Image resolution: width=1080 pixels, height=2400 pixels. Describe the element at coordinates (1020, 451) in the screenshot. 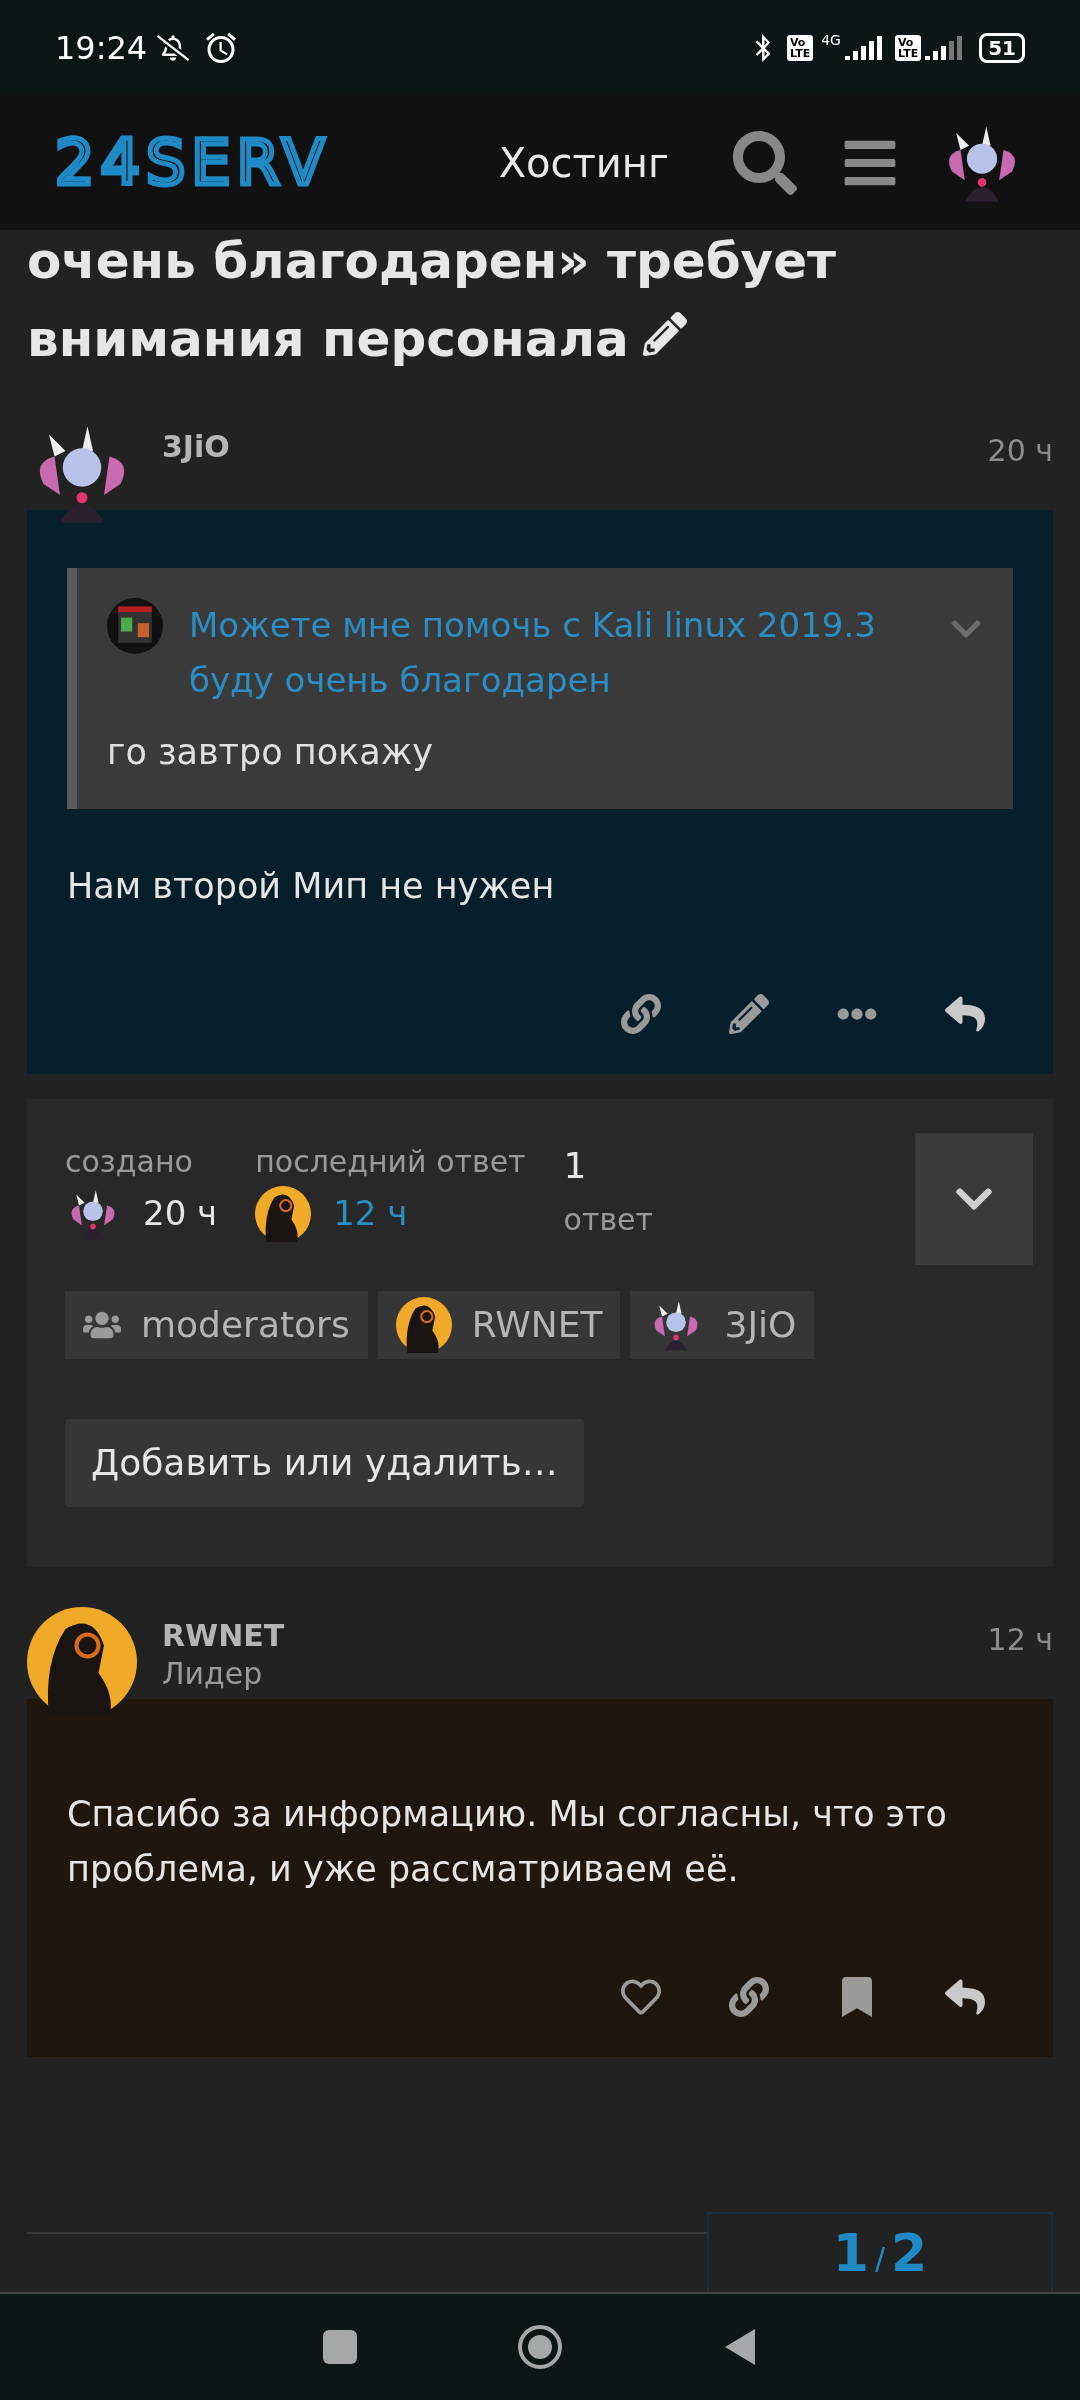

I see `post-time: 20 ч` at that location.